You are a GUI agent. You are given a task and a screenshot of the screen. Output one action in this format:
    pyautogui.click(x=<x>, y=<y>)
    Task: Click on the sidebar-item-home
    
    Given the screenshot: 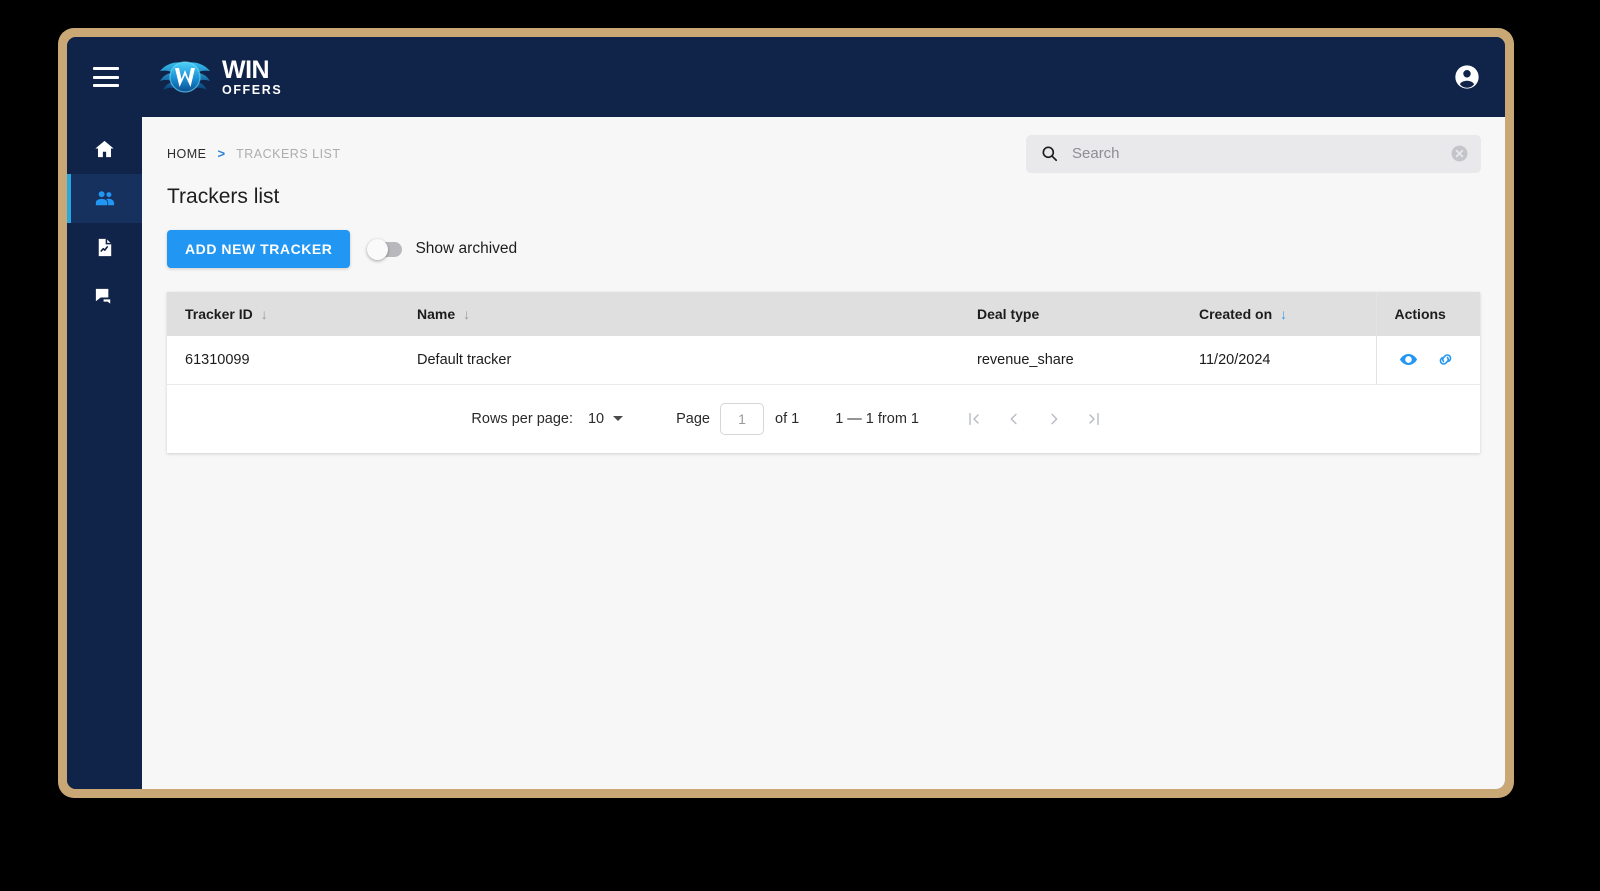 What is the action you would take?
    pyautogui.click(x=104, y=149)
    